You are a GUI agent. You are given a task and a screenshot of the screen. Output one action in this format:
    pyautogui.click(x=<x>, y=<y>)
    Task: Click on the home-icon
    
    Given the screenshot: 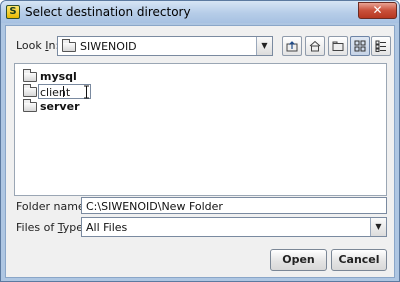 What is the action you would take?
    pyautogui.click(x=315, y=46)
    